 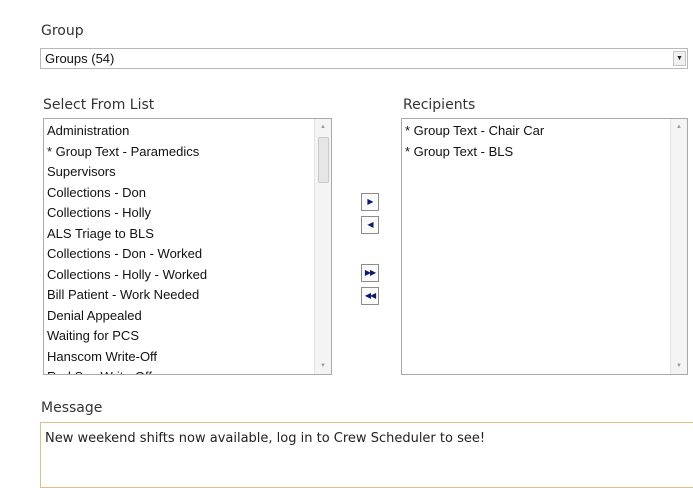 What do you see at coordinates (364, 58) in the screenshot?
I see `group-select: Groups (54) ▼` at bounding box center [364, 58].